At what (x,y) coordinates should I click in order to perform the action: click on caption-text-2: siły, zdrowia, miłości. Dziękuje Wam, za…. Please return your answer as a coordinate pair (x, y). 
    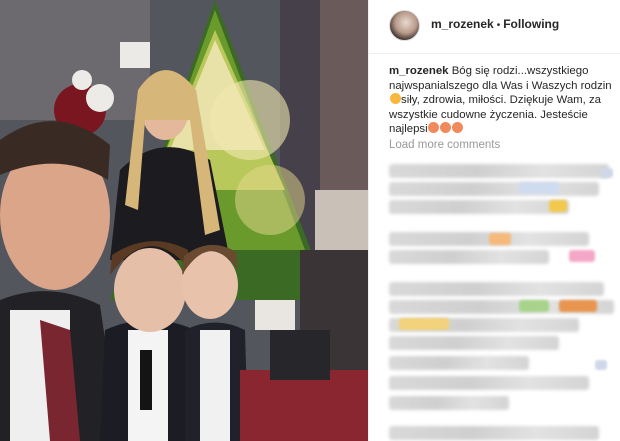
    Looking at the image, I should click on (495, 115).